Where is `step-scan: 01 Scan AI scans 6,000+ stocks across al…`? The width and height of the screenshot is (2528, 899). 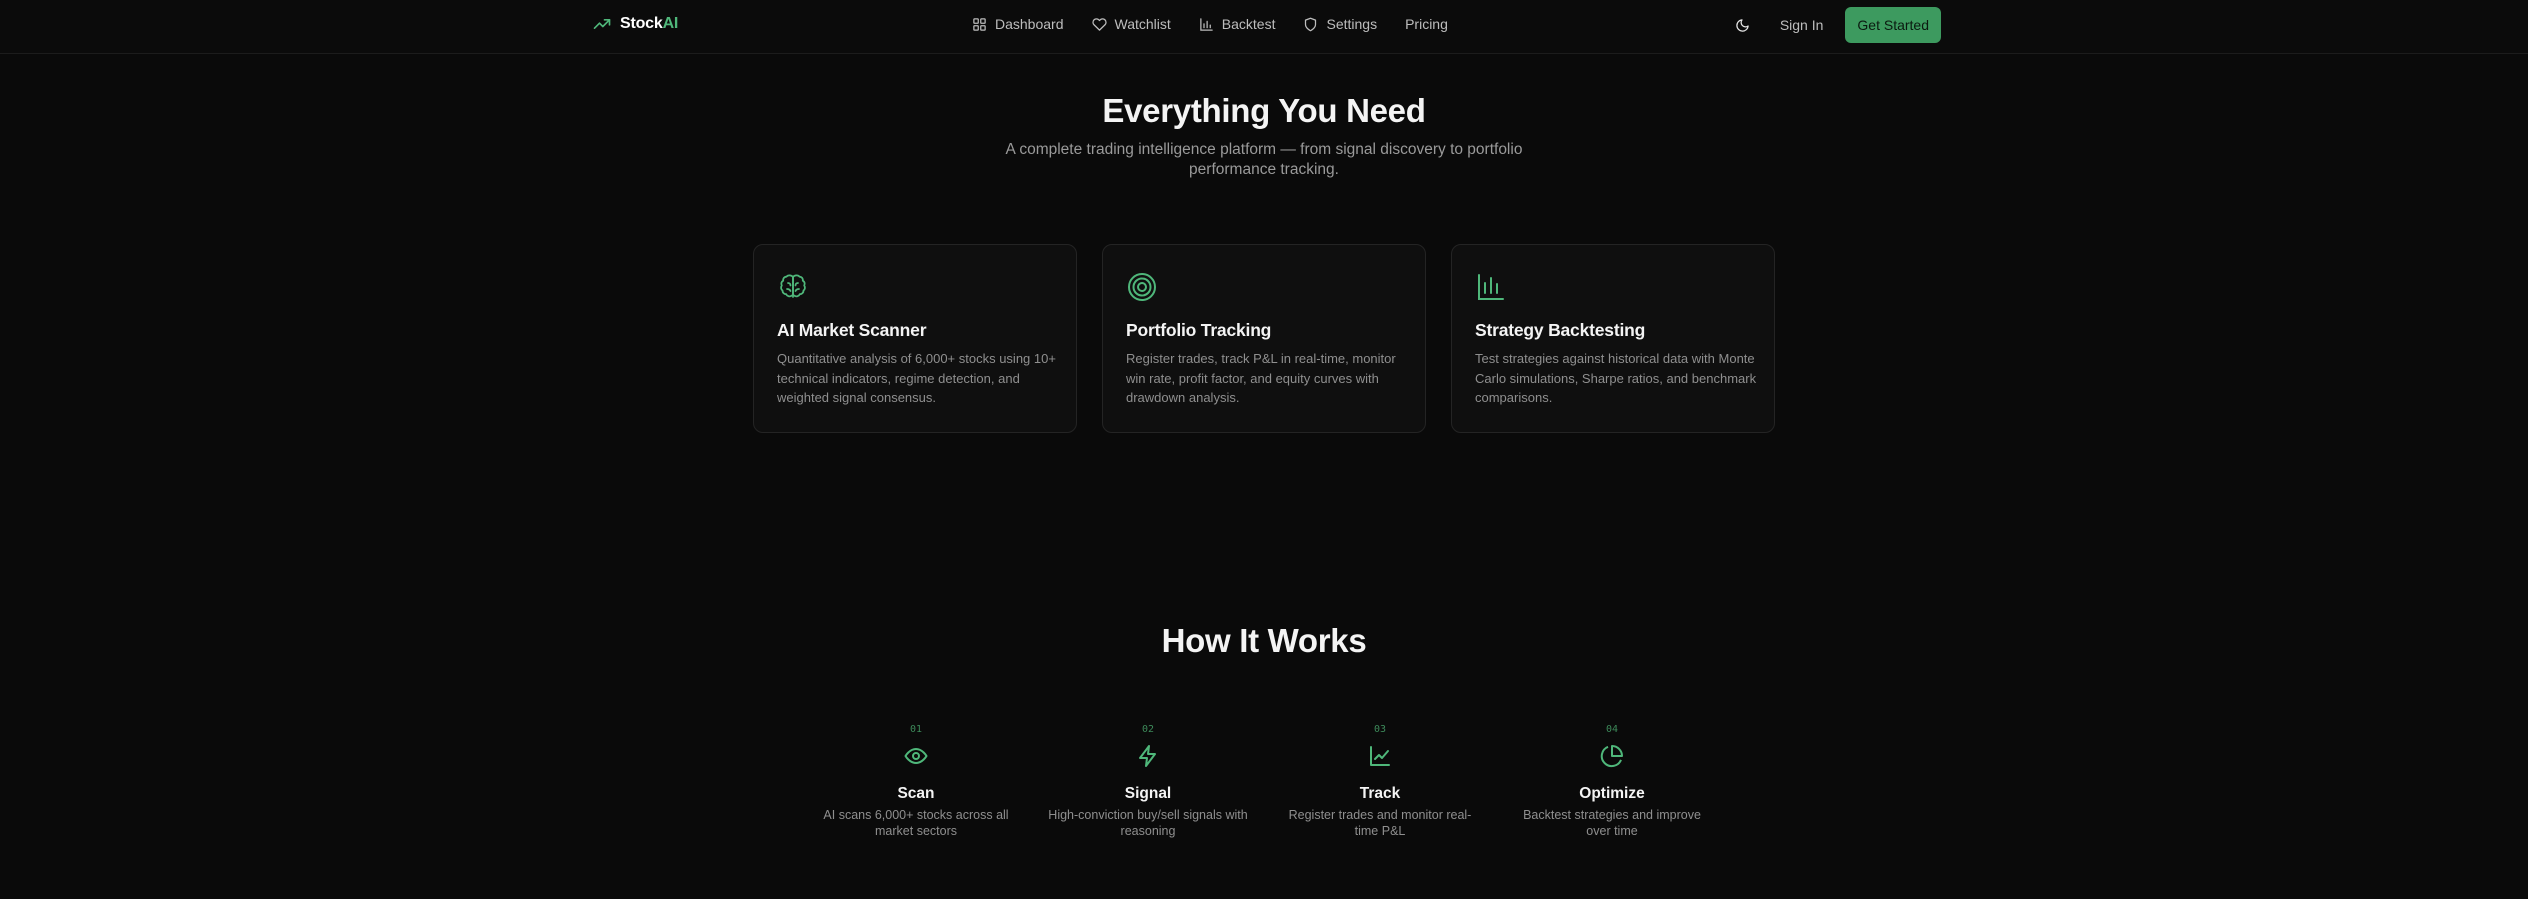 step-scan: 01 Scan AI scans 6,000+ stocks across al… is located at coordinates (916, 781).